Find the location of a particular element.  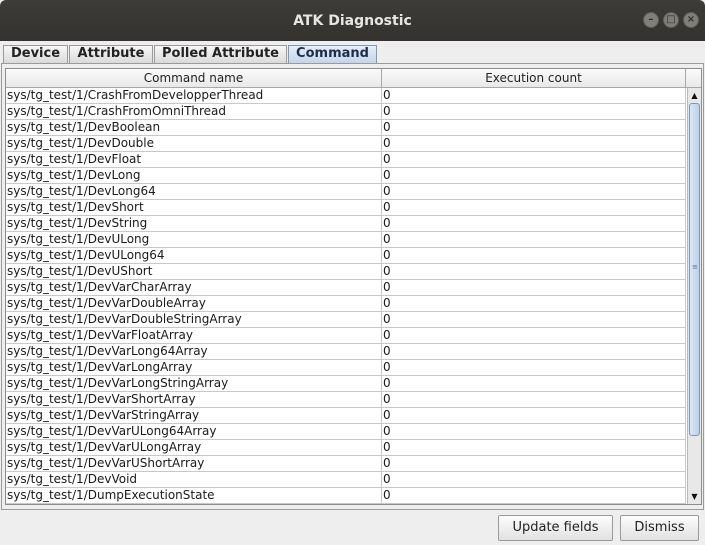

table-row: sys/tg_test/1/DevVarDoubleArray 0 is located at coordinates (346, 304).